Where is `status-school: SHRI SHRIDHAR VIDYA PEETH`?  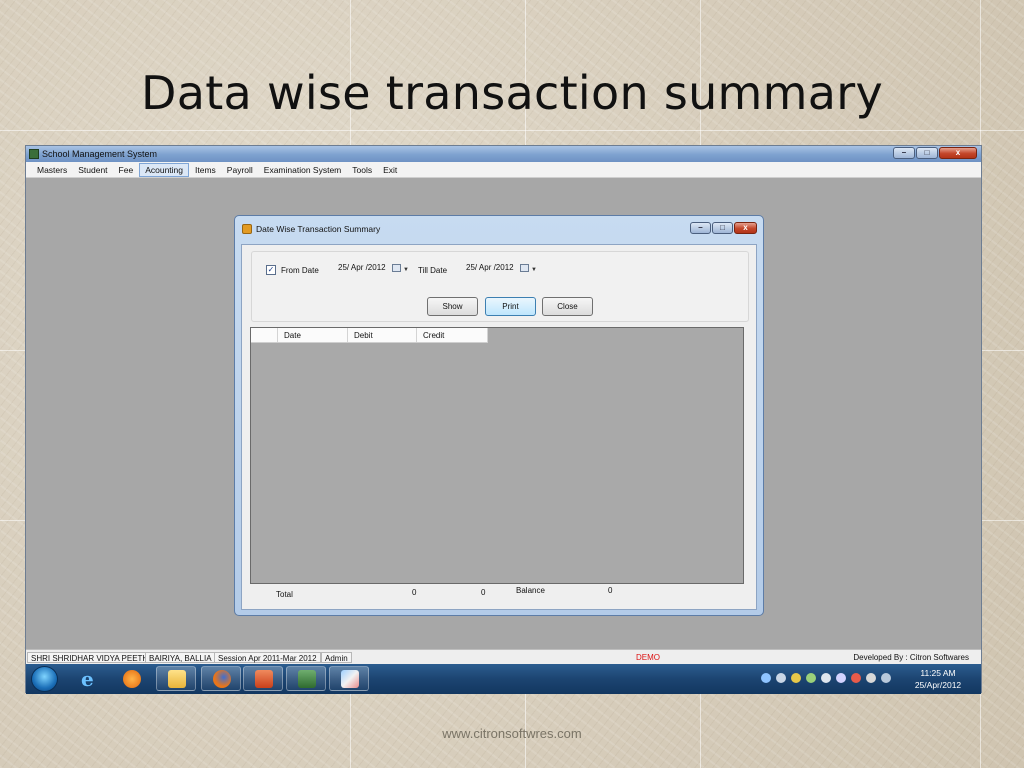 status-school: SHRI SHRIDHAR VIDYA PEETH is located at coordinates (90, 657).